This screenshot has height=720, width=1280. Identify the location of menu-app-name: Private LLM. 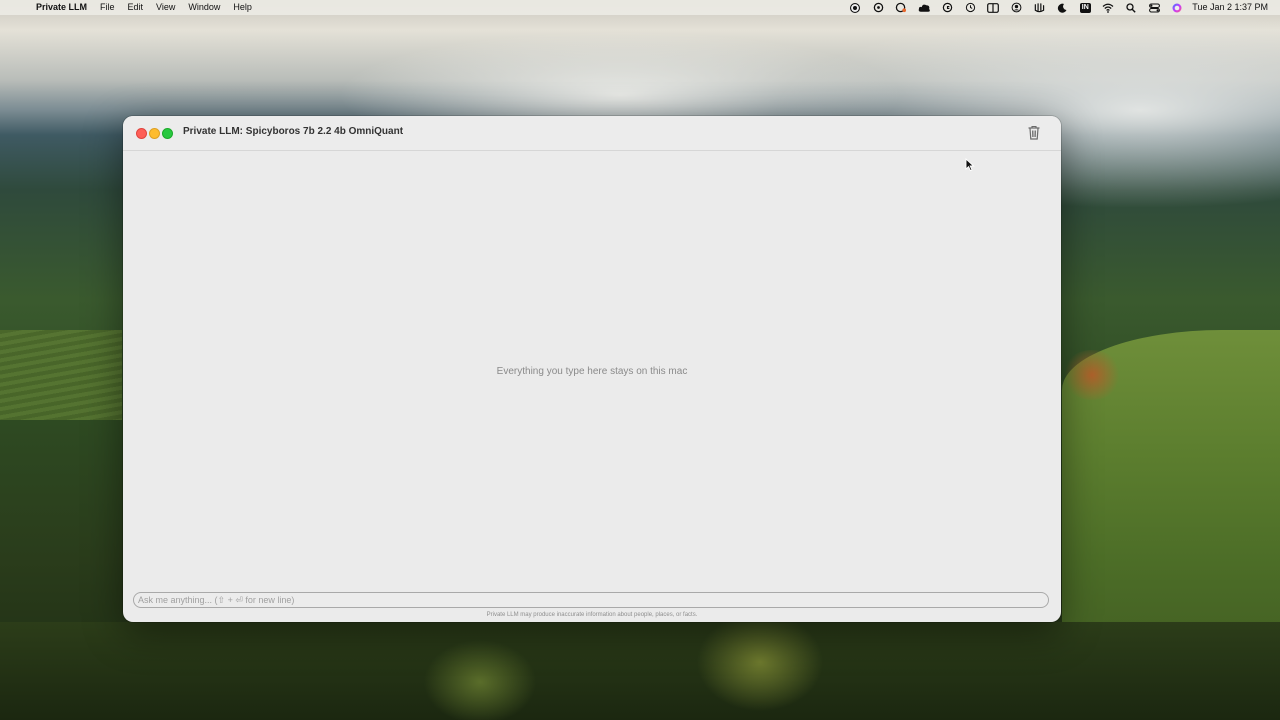
(61, 7).